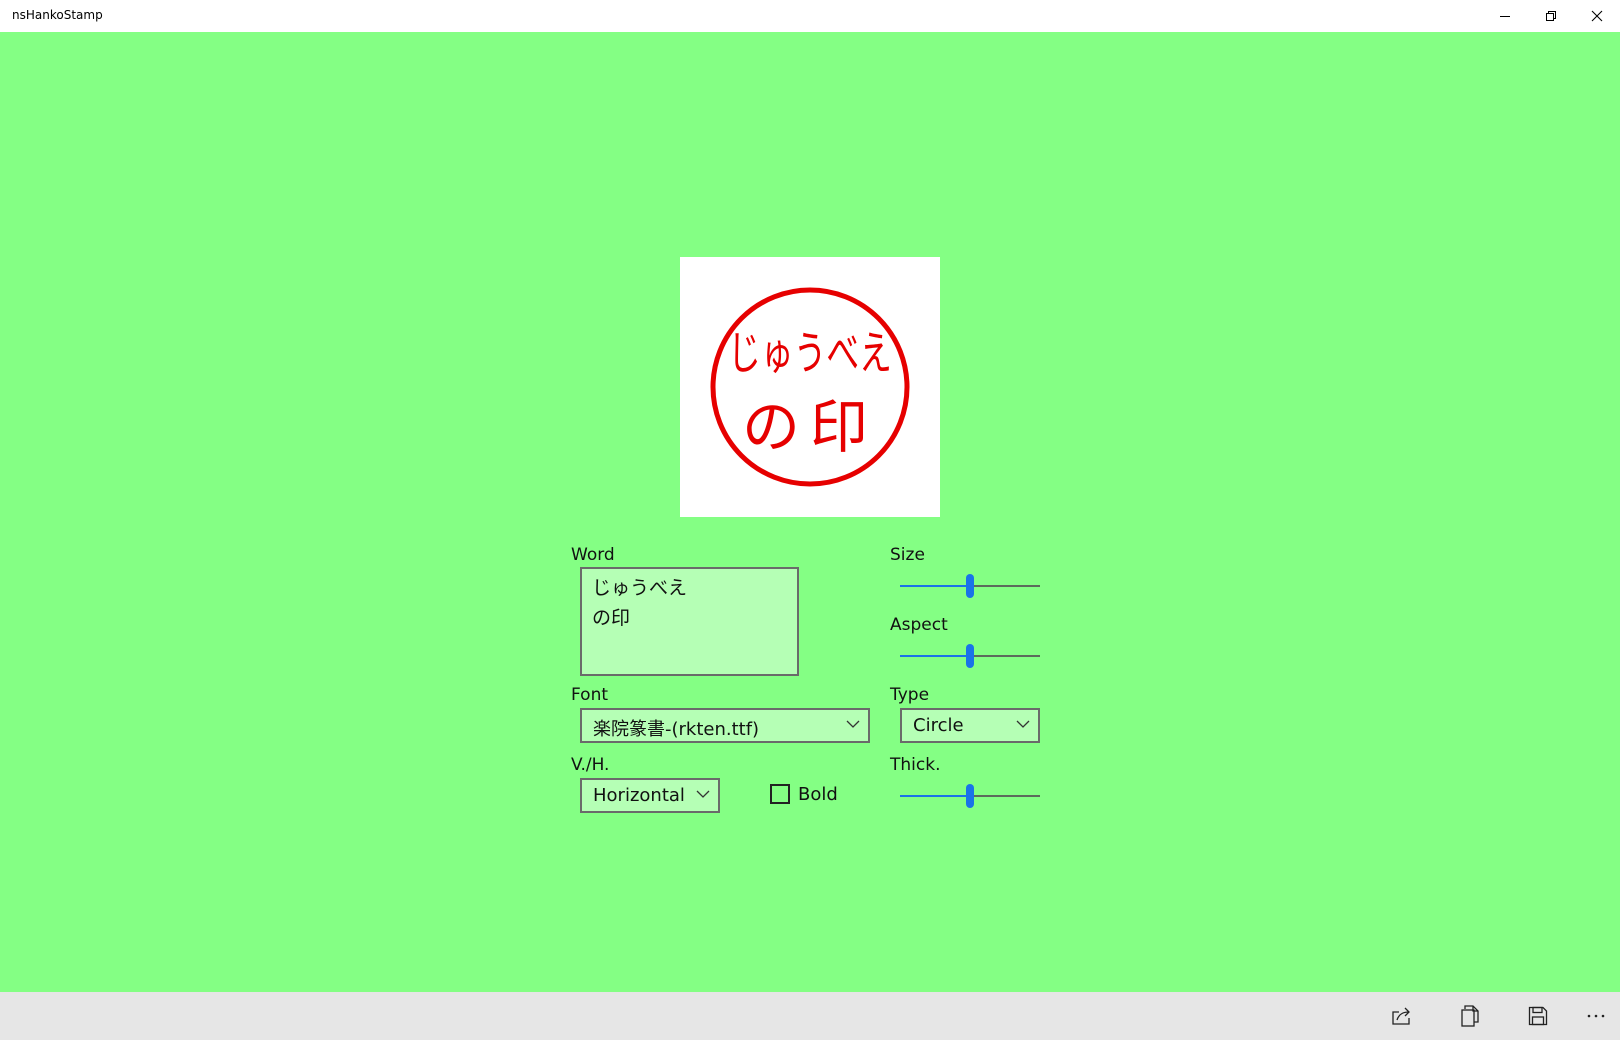  I want to click on restore-button, so click(1551, 16).